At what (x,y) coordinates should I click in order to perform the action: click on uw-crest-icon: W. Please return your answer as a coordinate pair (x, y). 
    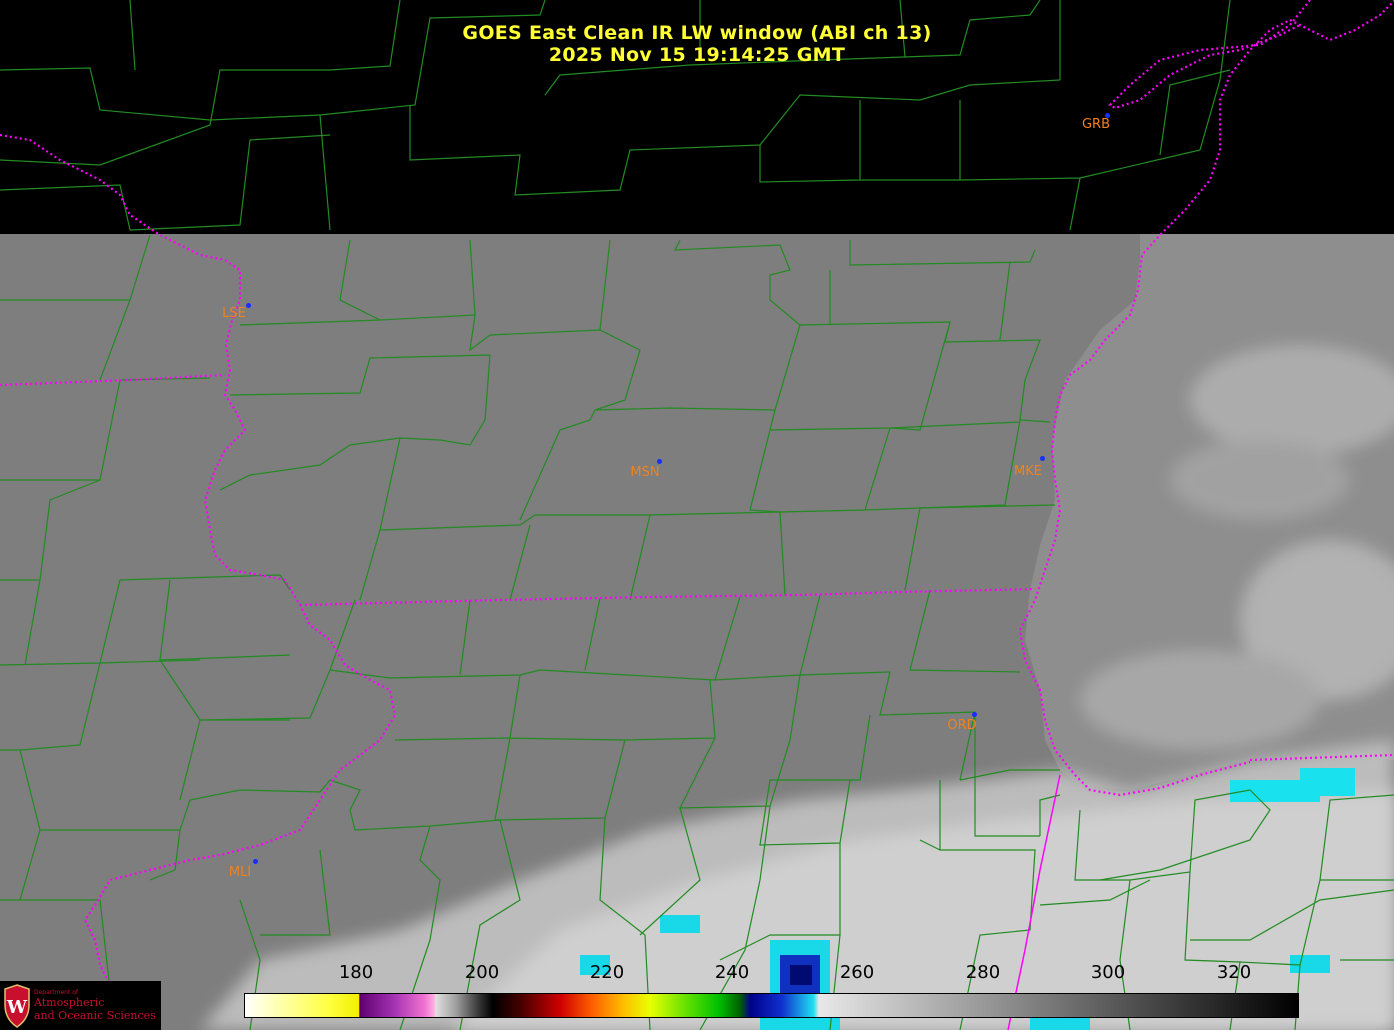
    Looking at the image, I should click on (17, 1006).